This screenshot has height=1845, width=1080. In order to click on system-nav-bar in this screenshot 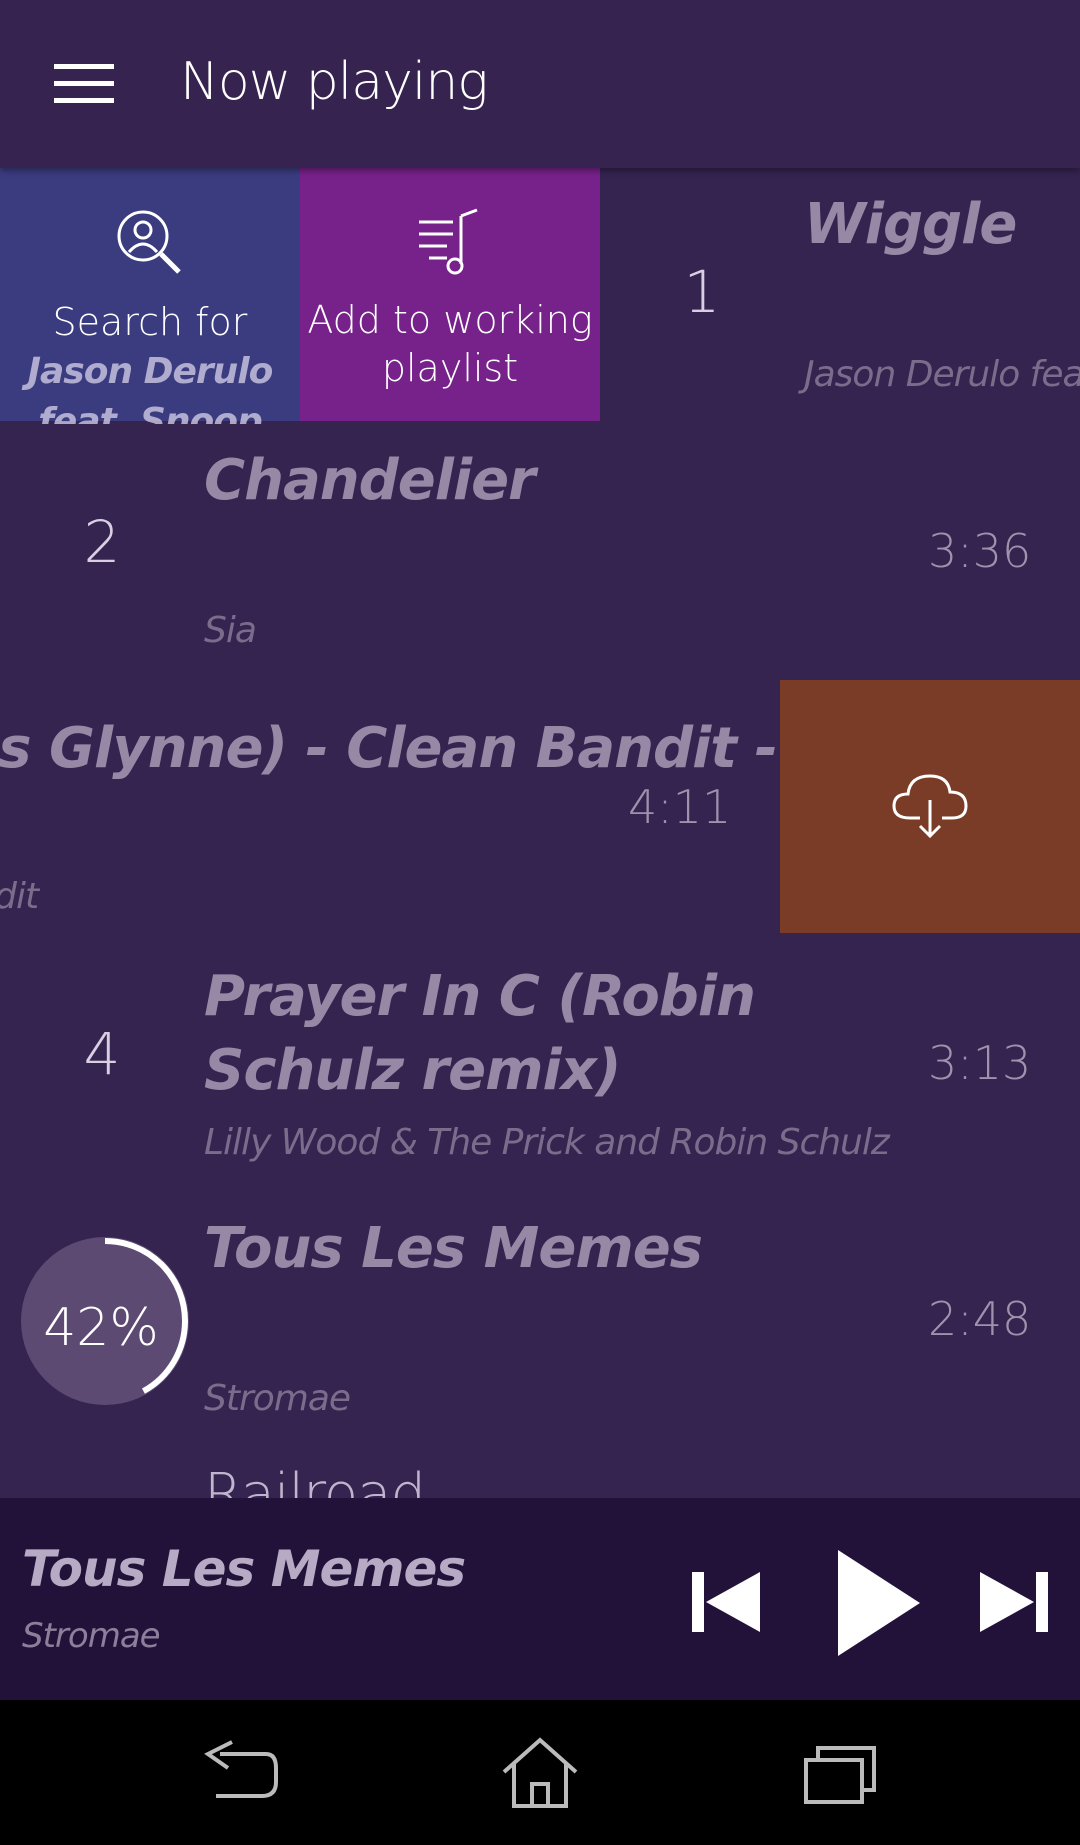, I will do `click(540, 1772)`.